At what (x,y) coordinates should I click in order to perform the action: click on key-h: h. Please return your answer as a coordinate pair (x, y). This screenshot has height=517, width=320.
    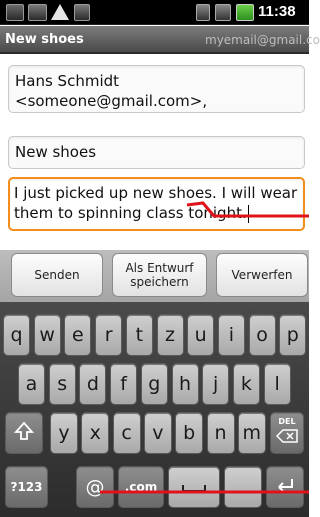
    Looking at the image, I should click on (185, 384).